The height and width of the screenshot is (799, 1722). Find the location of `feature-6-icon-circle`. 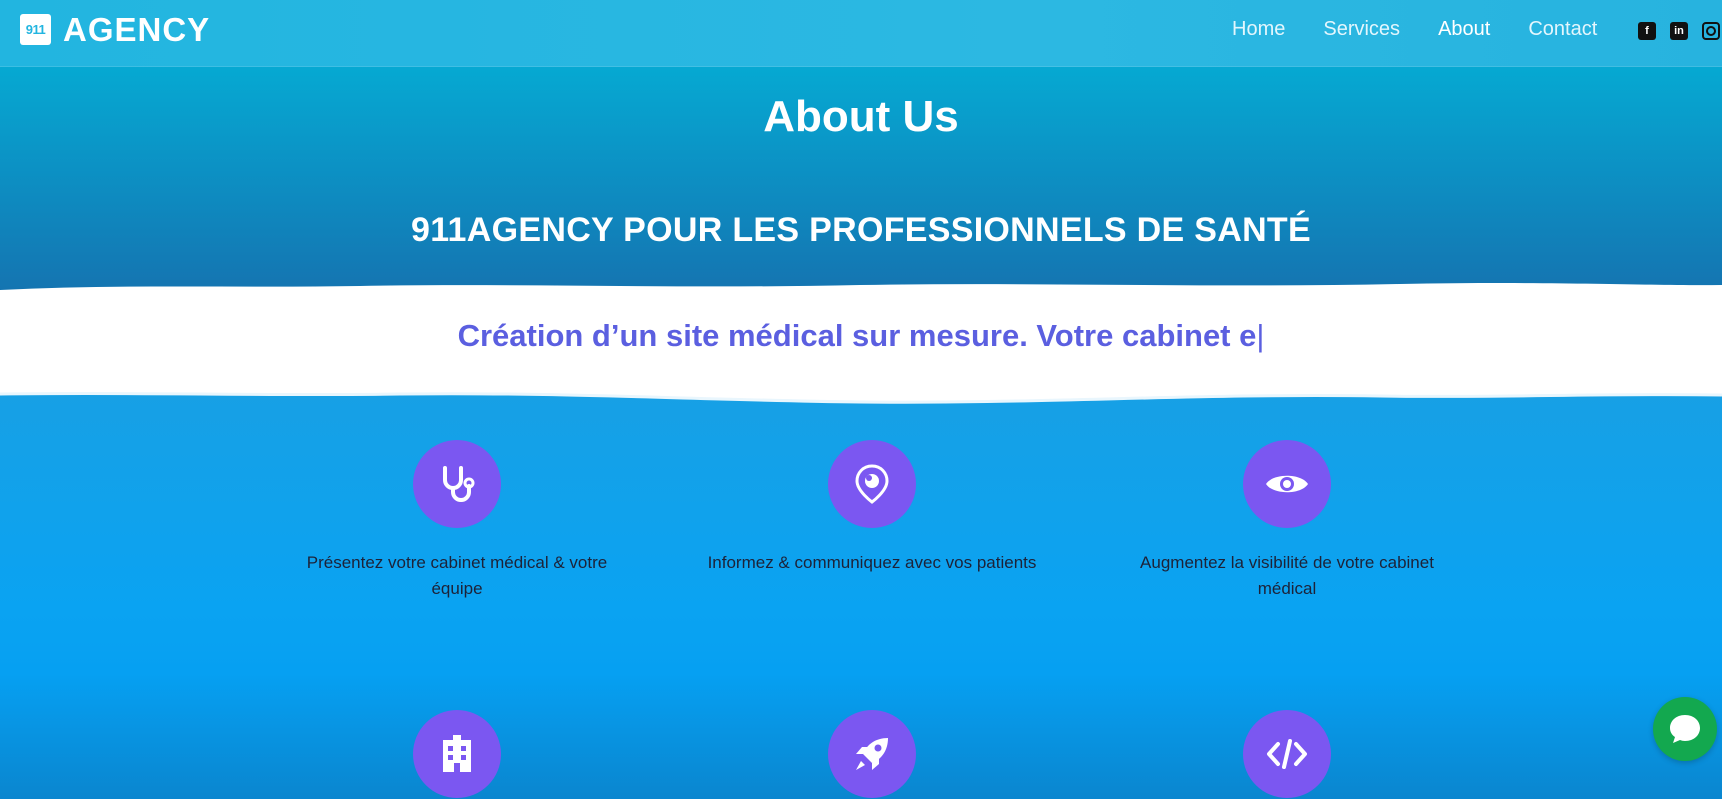

feature-6-icon-circle is located at coordinates (1287, 754).